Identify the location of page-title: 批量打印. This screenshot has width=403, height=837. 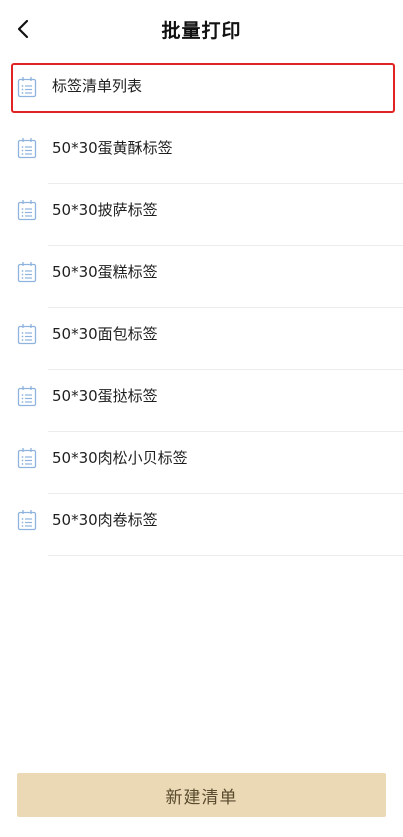
(201, 31).